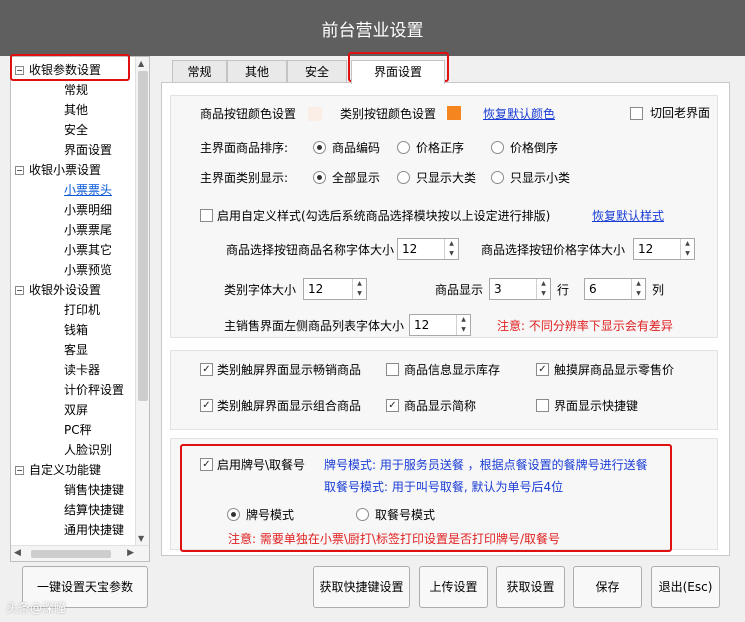 This screenshot has height=622, width=745. Describe the element at coordinates (319, 147) in the screenshot. I see `sort-by-code-radio` at that location.